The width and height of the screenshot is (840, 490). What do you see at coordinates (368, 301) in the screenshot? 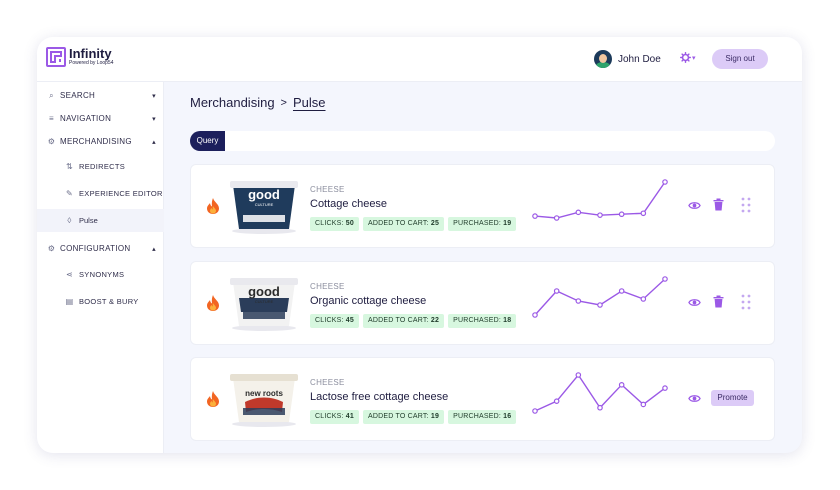
I see `product-name: Organic cottage cheese` at bounding box center [368, 301].